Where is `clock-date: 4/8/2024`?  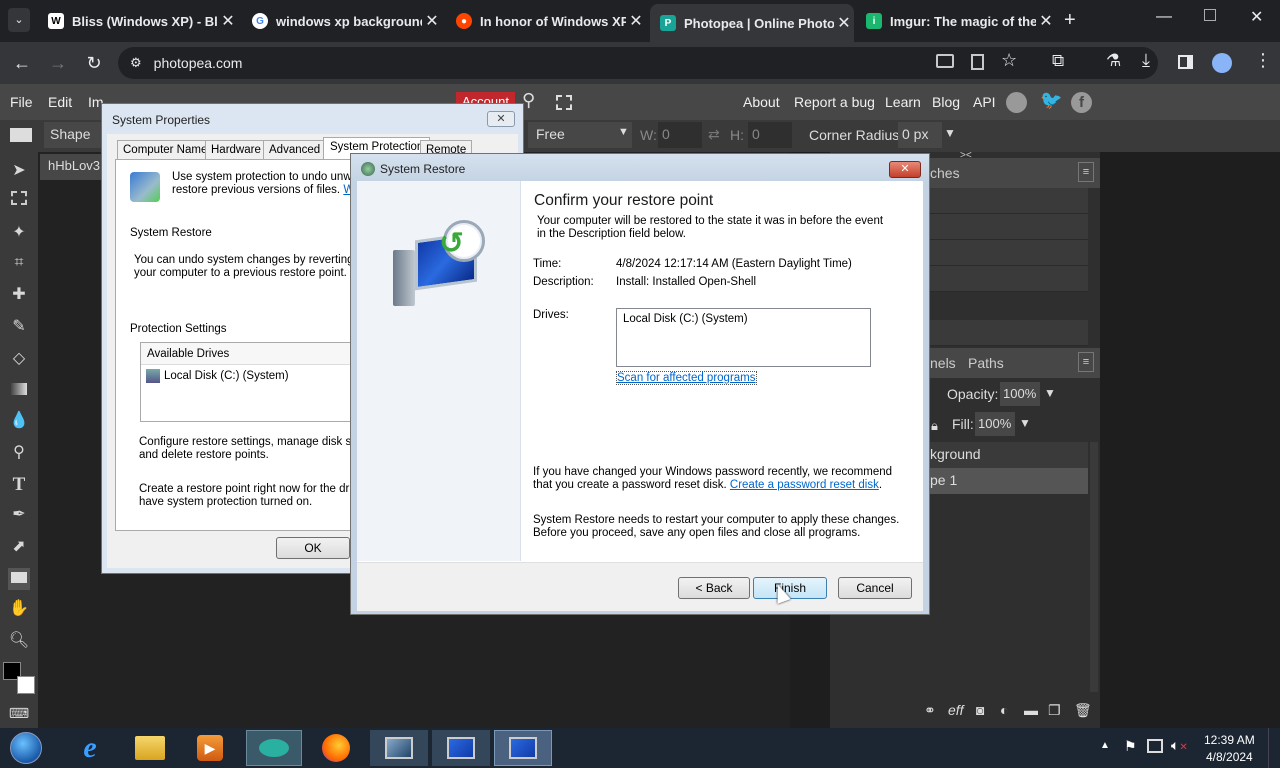
clock-date: 4/8/2024 is located at coordinates (1229, 757).